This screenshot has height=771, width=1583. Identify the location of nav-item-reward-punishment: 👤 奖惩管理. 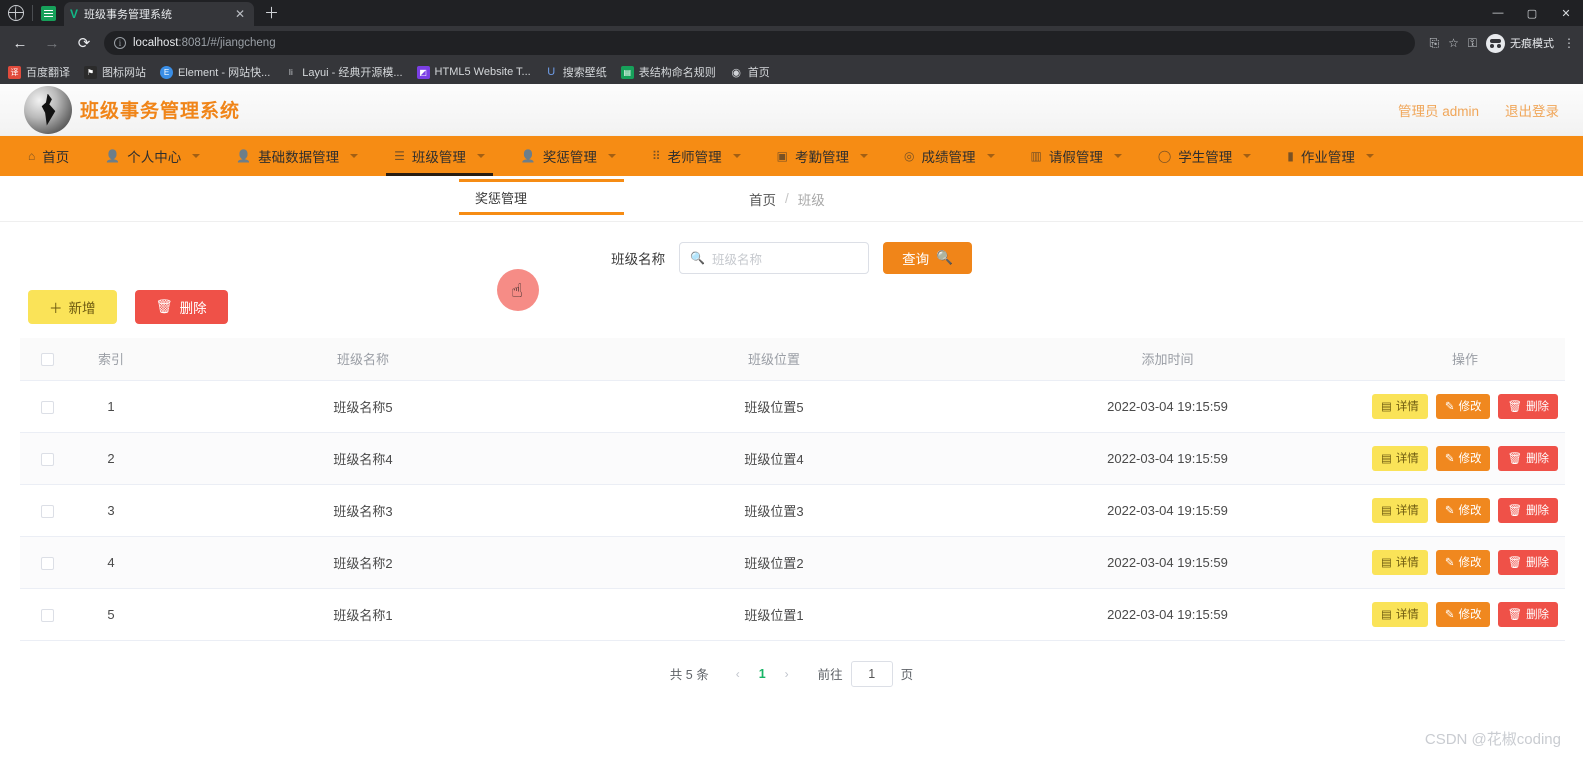
(568, 156).